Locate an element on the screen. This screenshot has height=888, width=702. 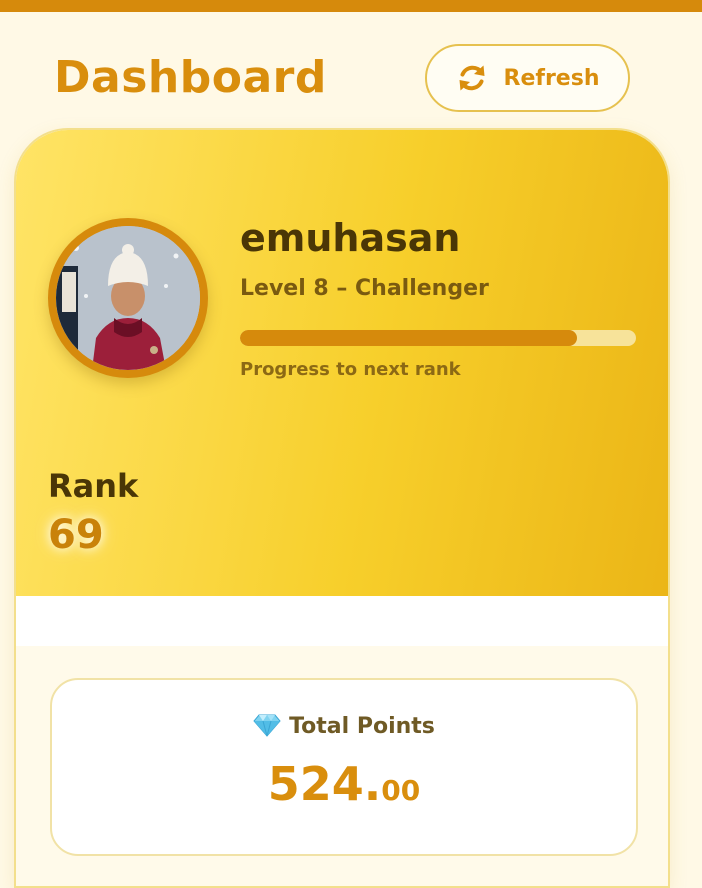
total-points-label: Total Points is located at coordinates (362, 726).